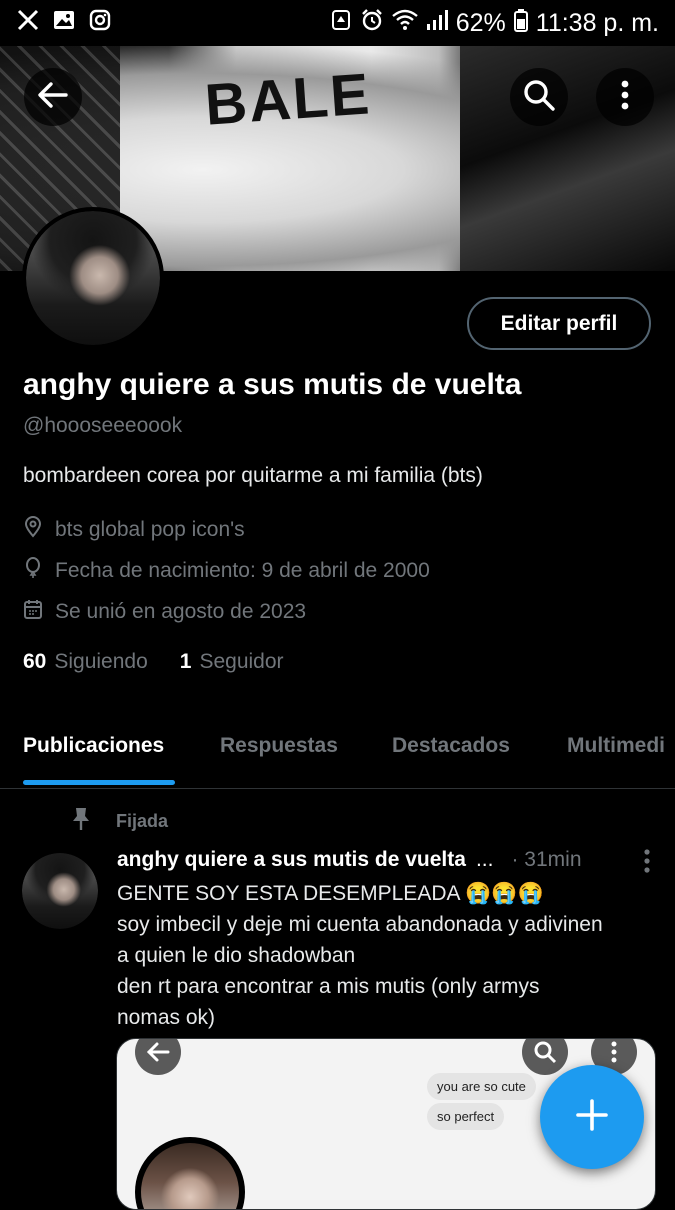 The width and height of the screenshot is (675, 1210). Describe the element at coordinates (451, 746) in the screenshot. I see `tab-destacados: Destacados` at that location.